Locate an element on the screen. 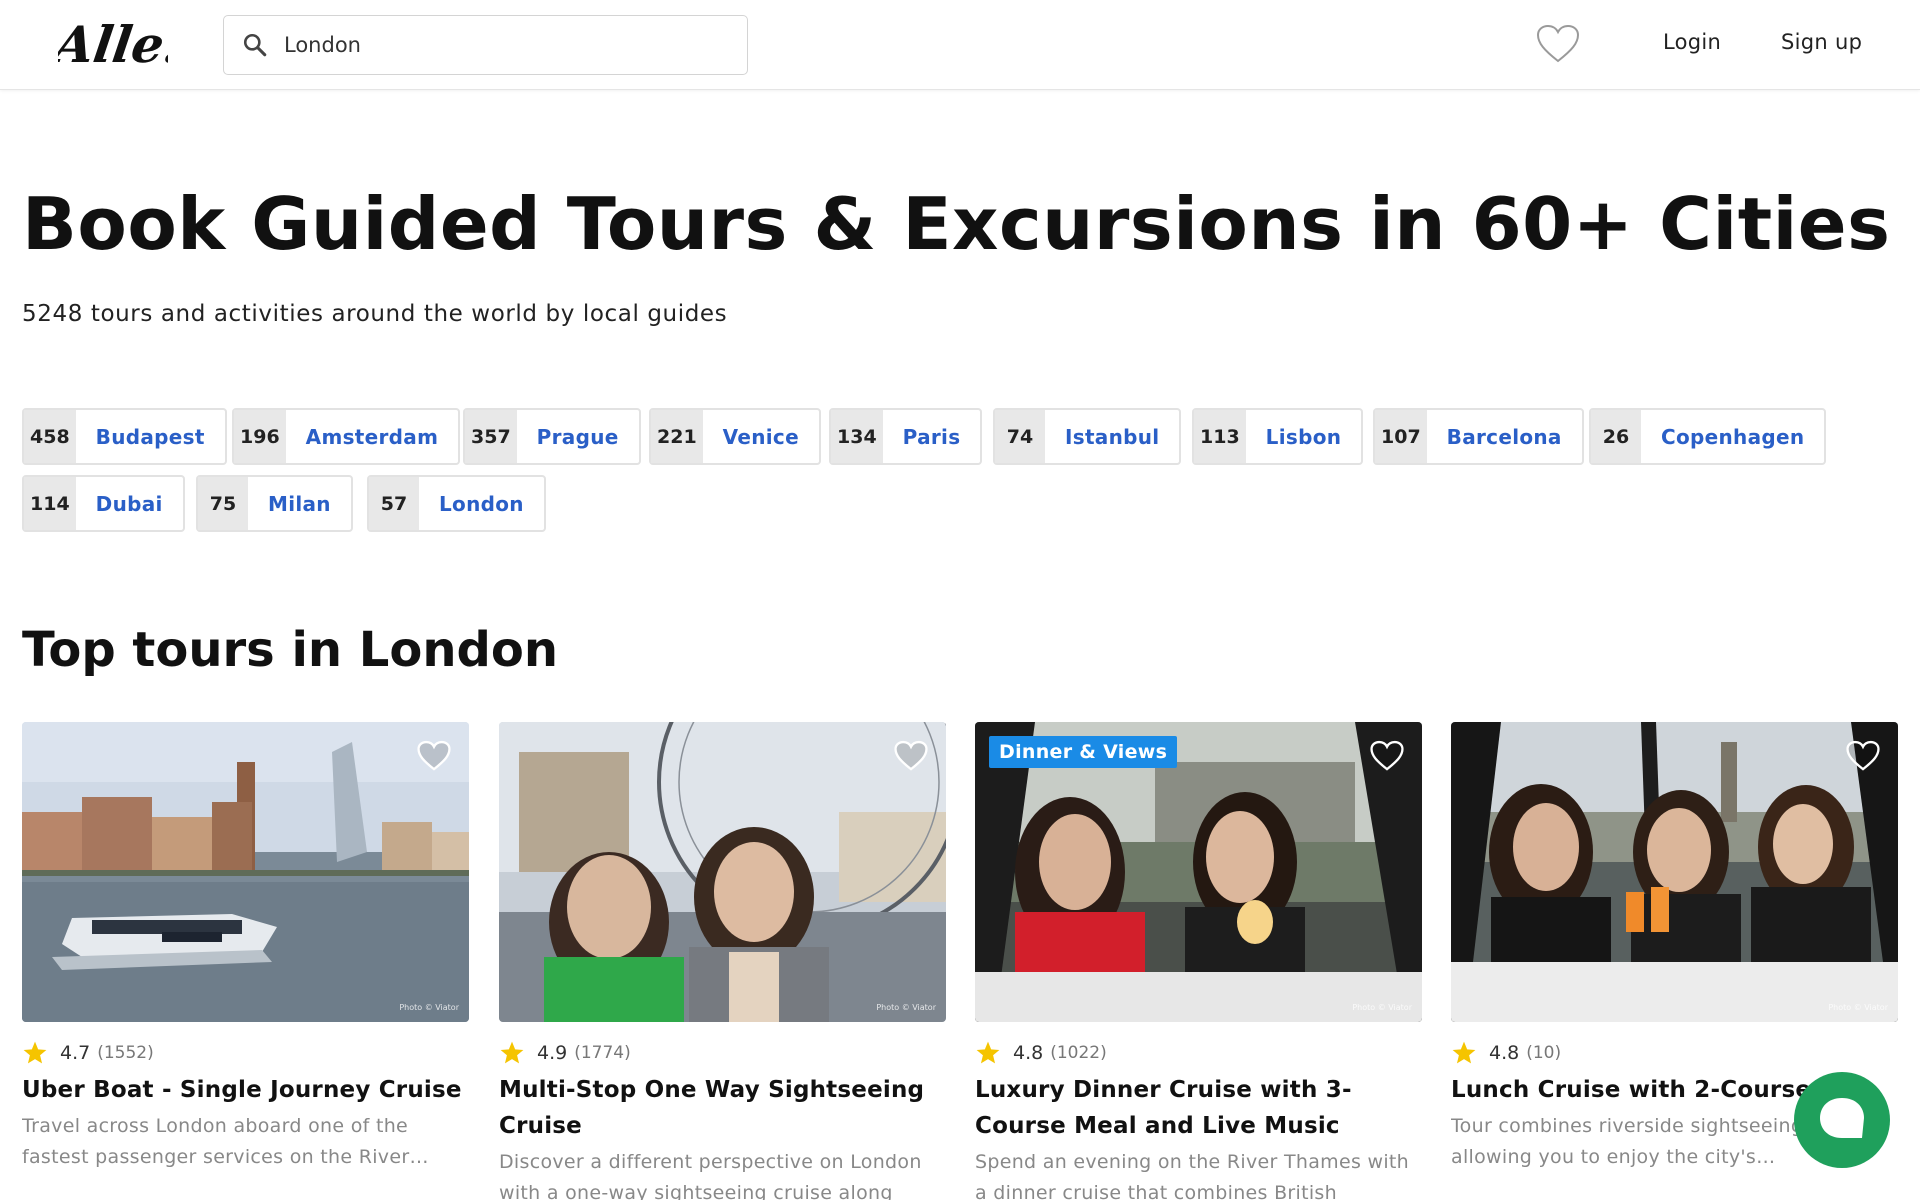  city-chip-prague: 357 Prague is located at coordinates (552, 436).